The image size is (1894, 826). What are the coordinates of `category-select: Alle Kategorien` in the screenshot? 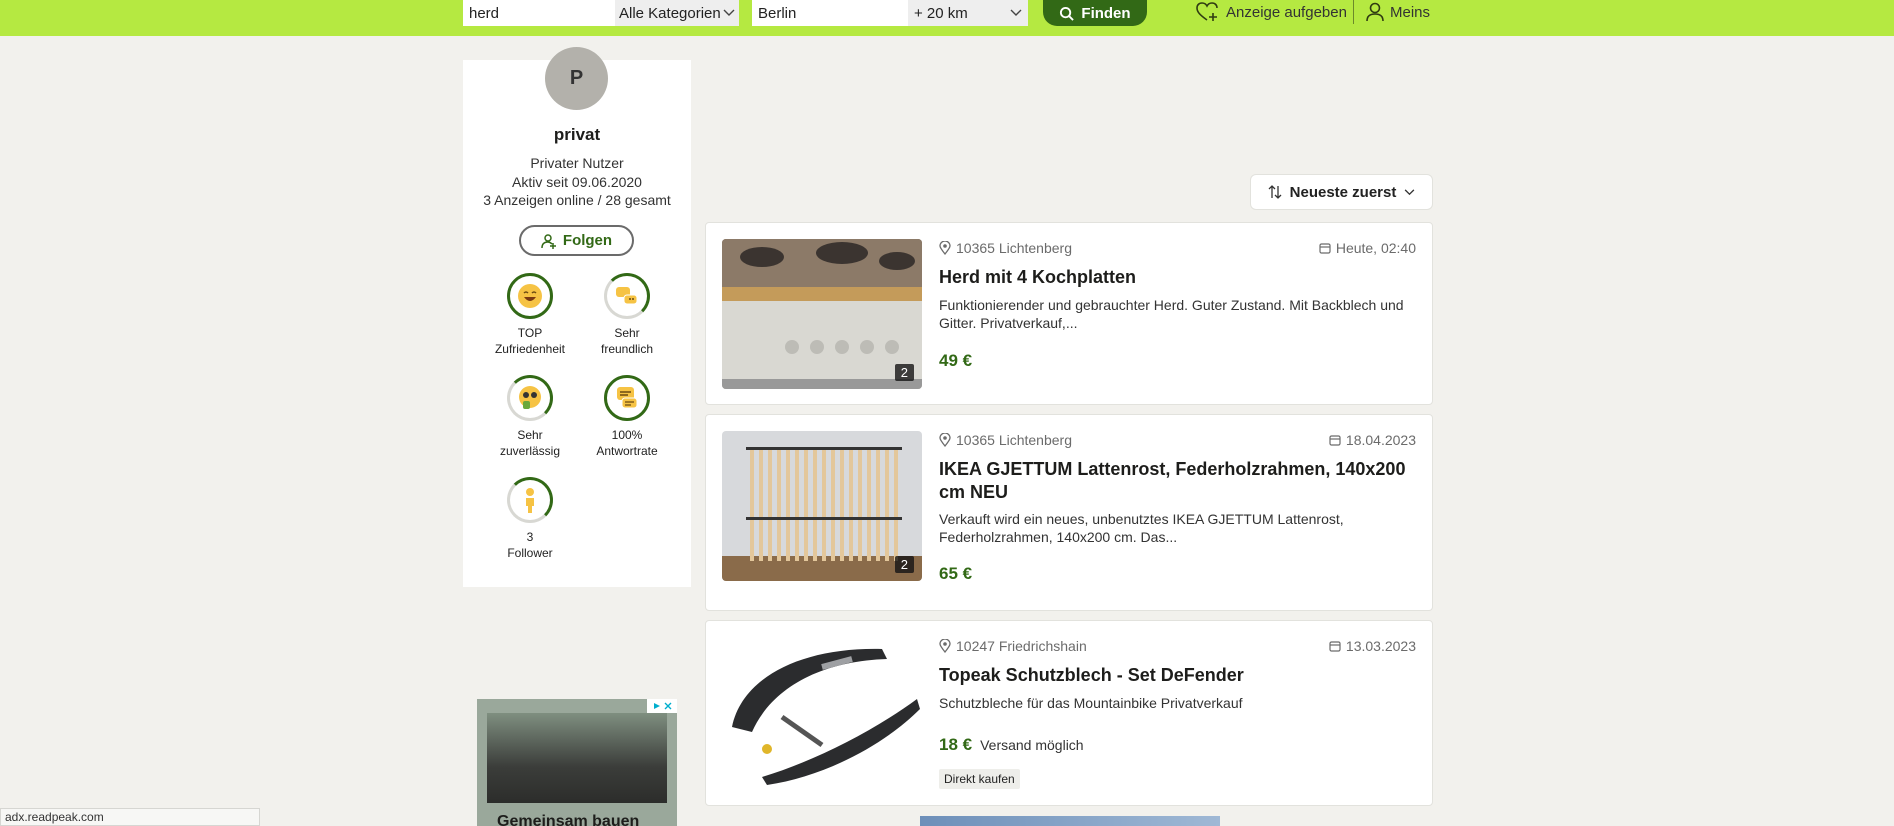 It's located at (677, 13).